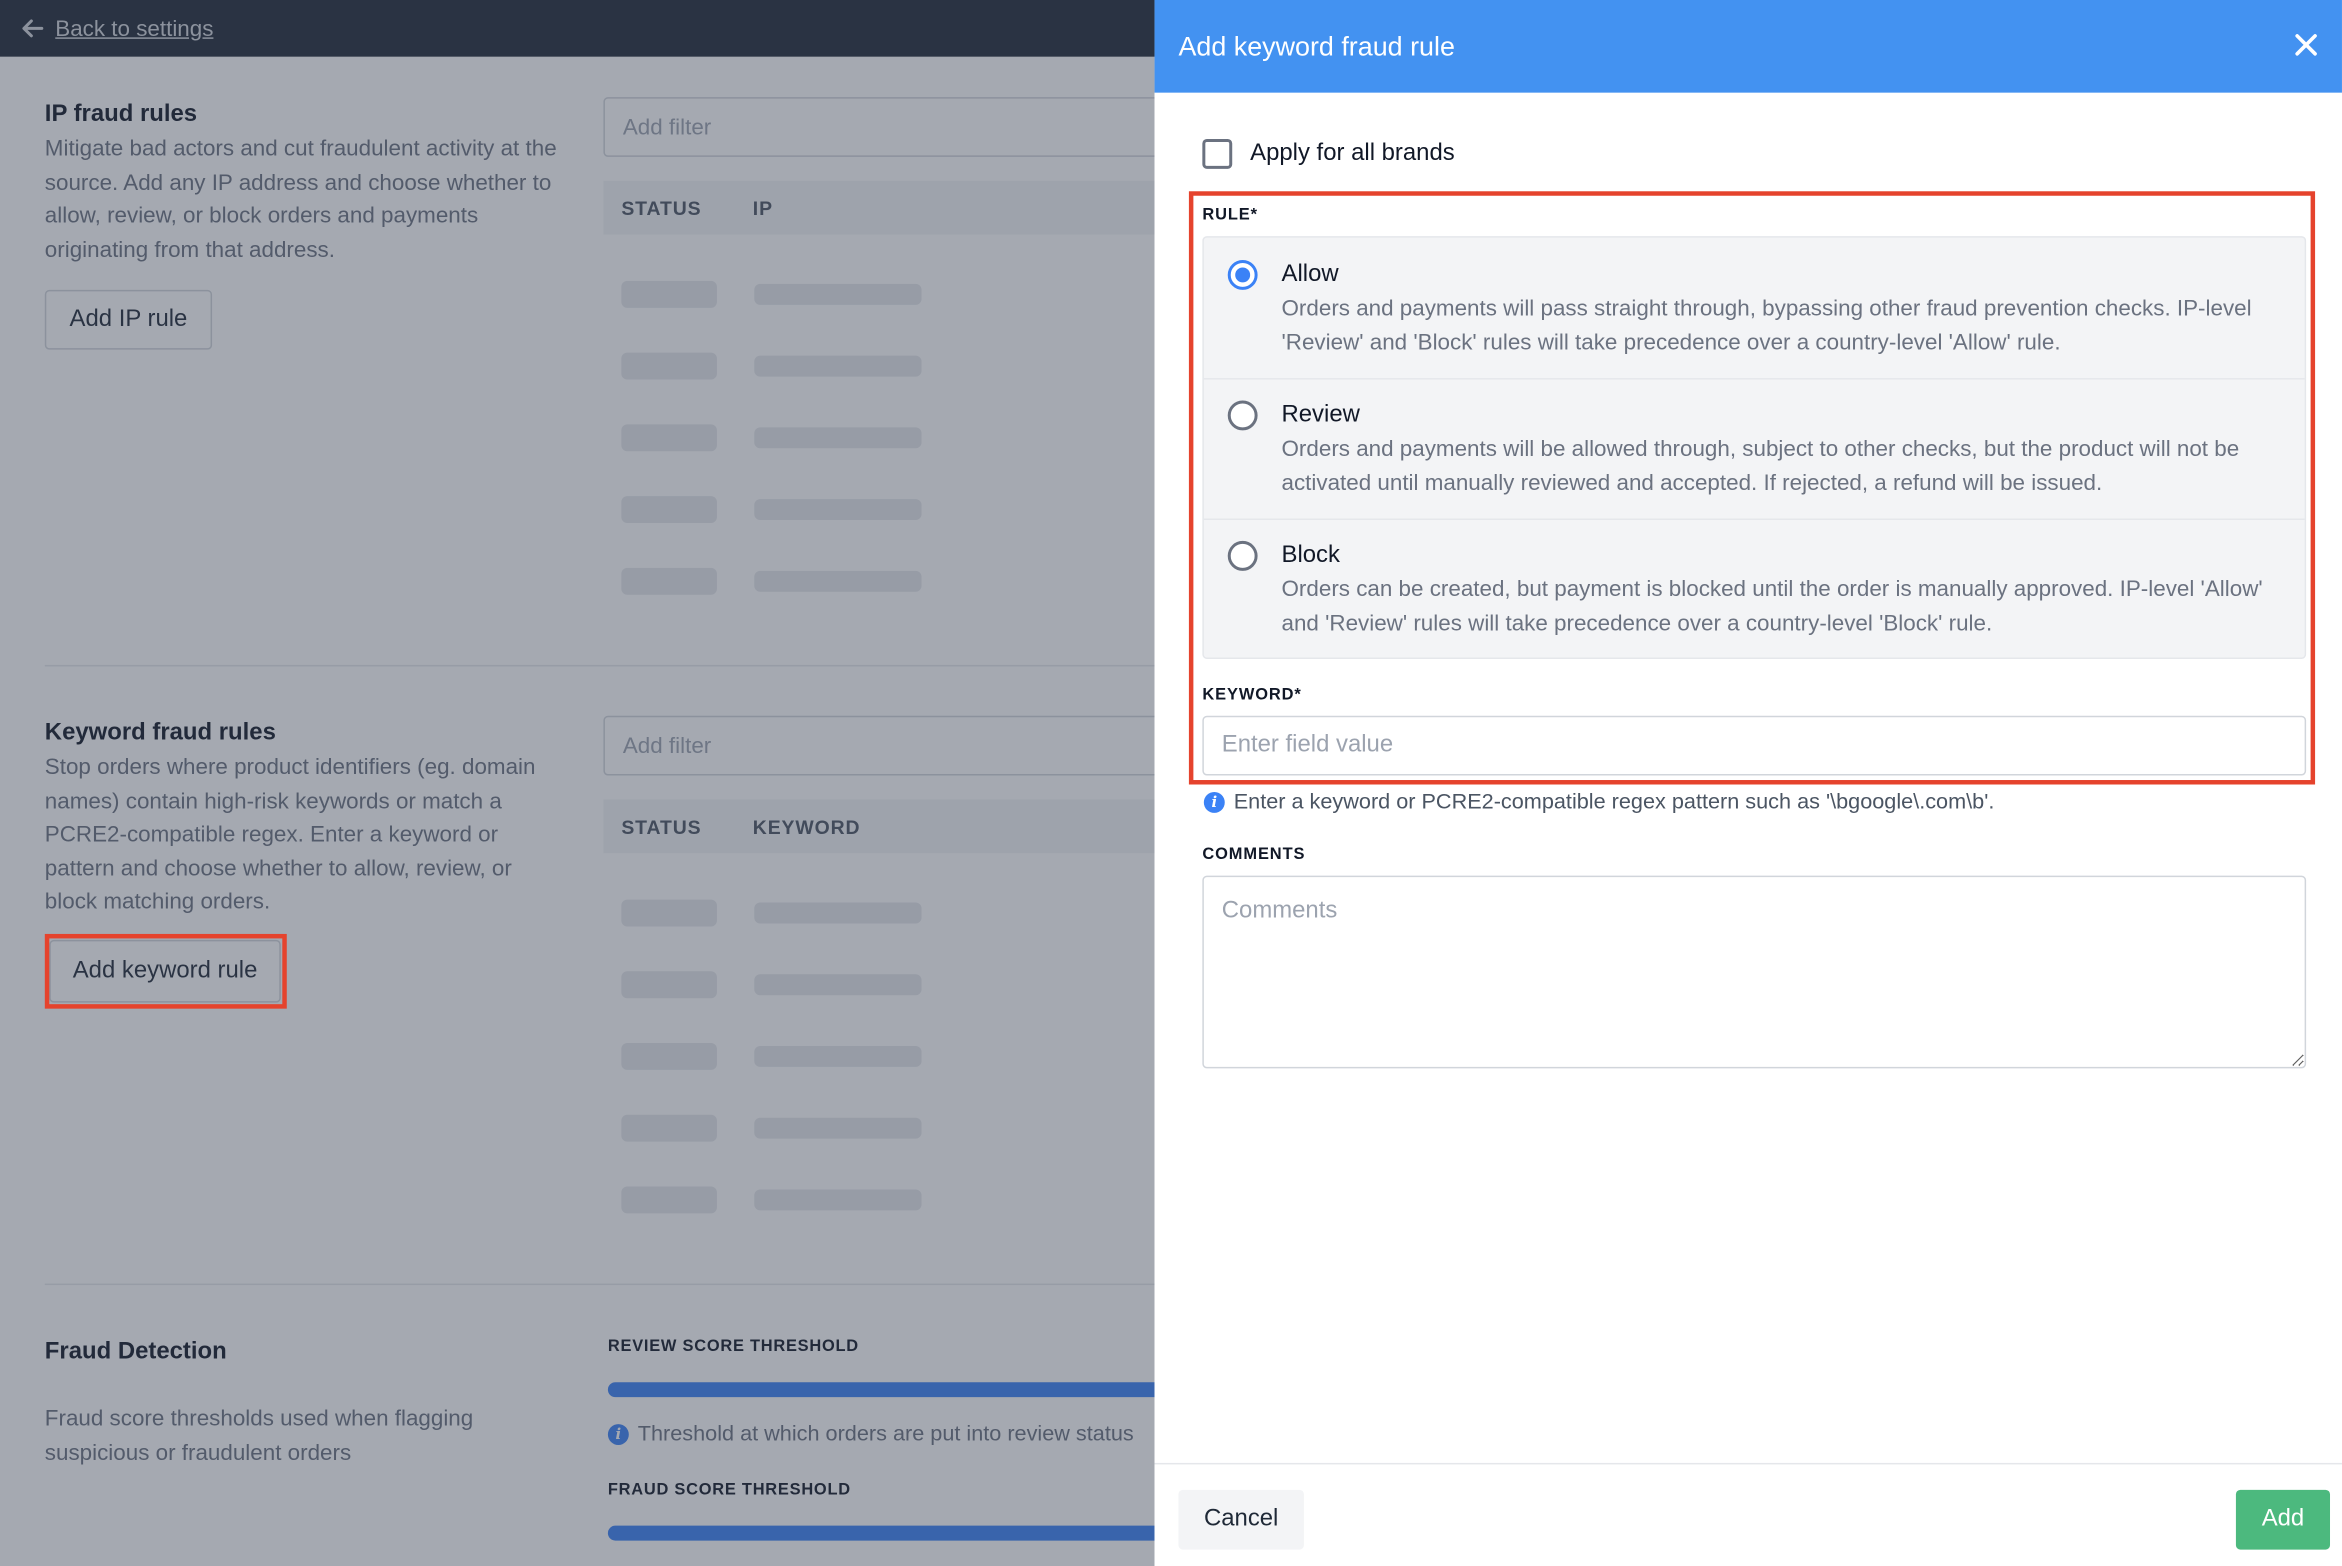 This screenshot has height=1566, width=2342. What do you see at coordinates (1254, 854) in the screenshot?
I see `comments-label: COMMENTS` at bounding box center [1254, 854].